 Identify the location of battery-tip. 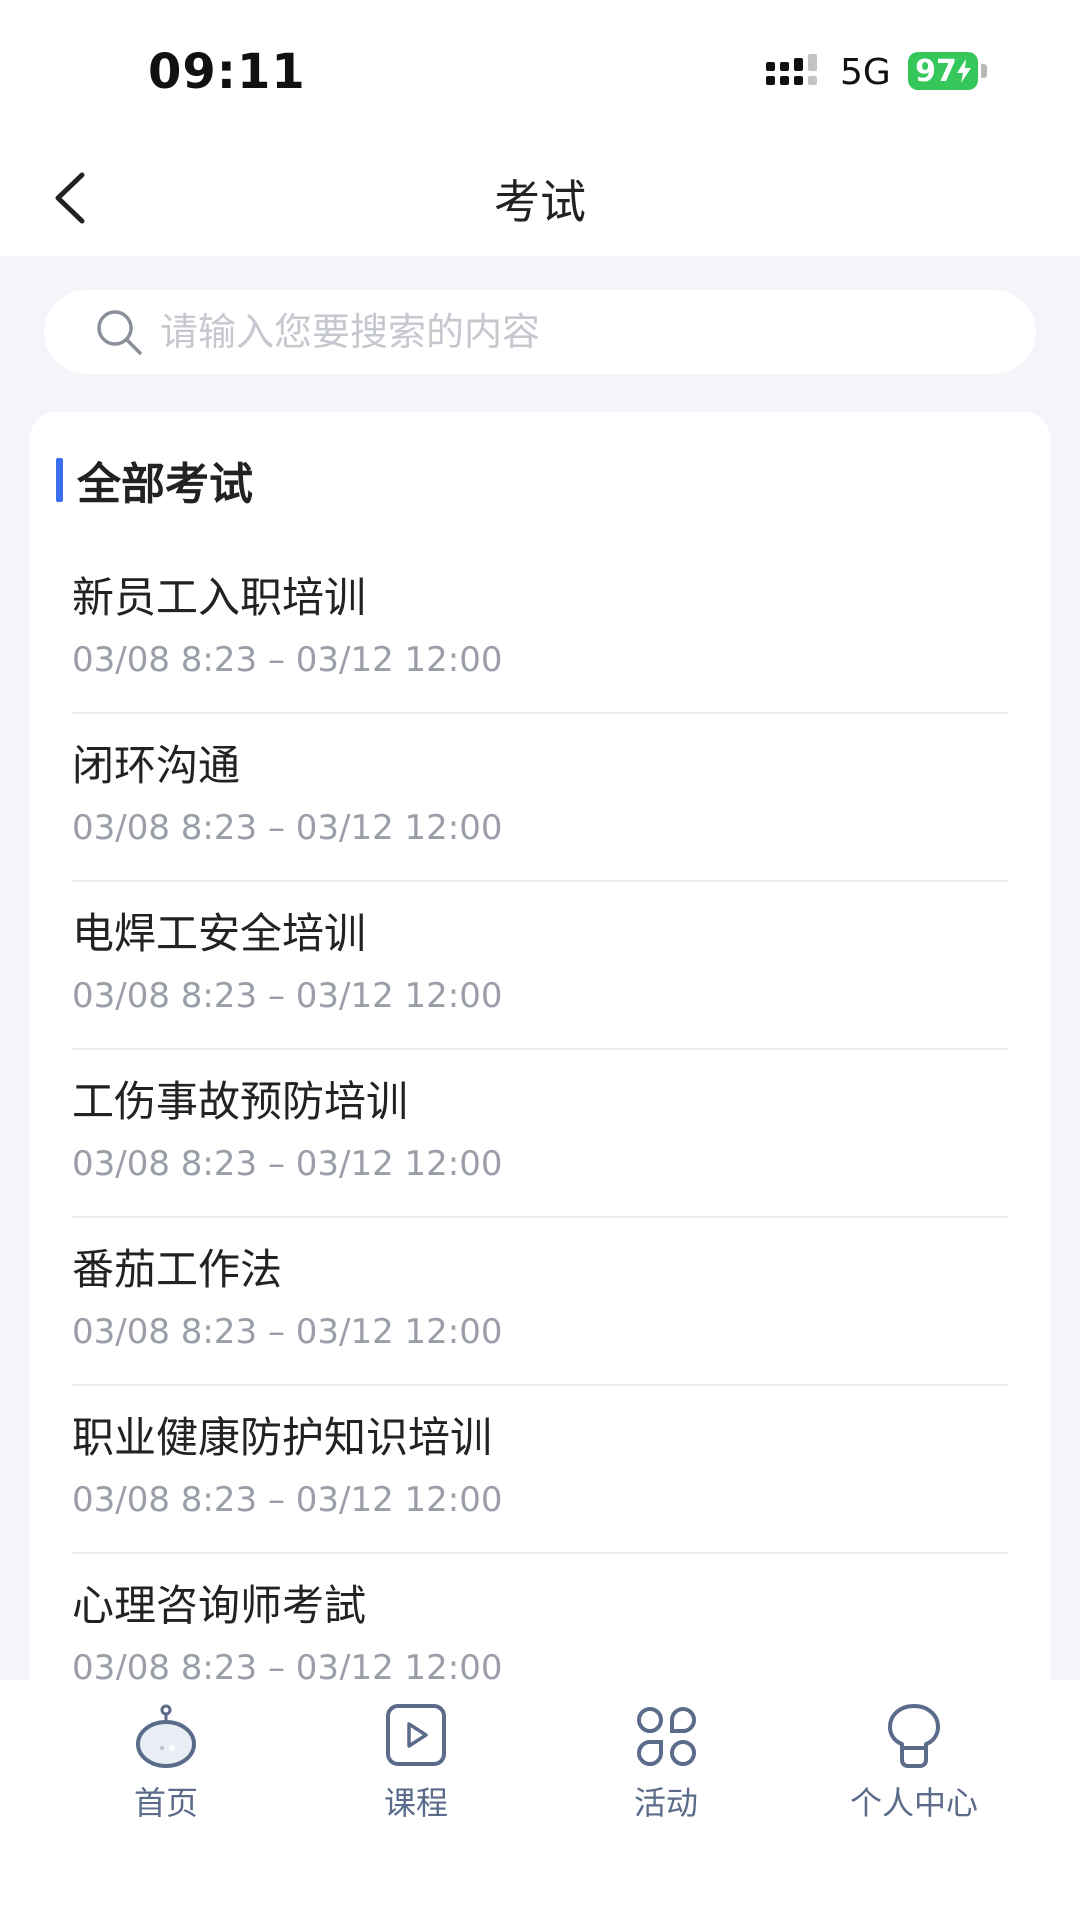
(984, 71).